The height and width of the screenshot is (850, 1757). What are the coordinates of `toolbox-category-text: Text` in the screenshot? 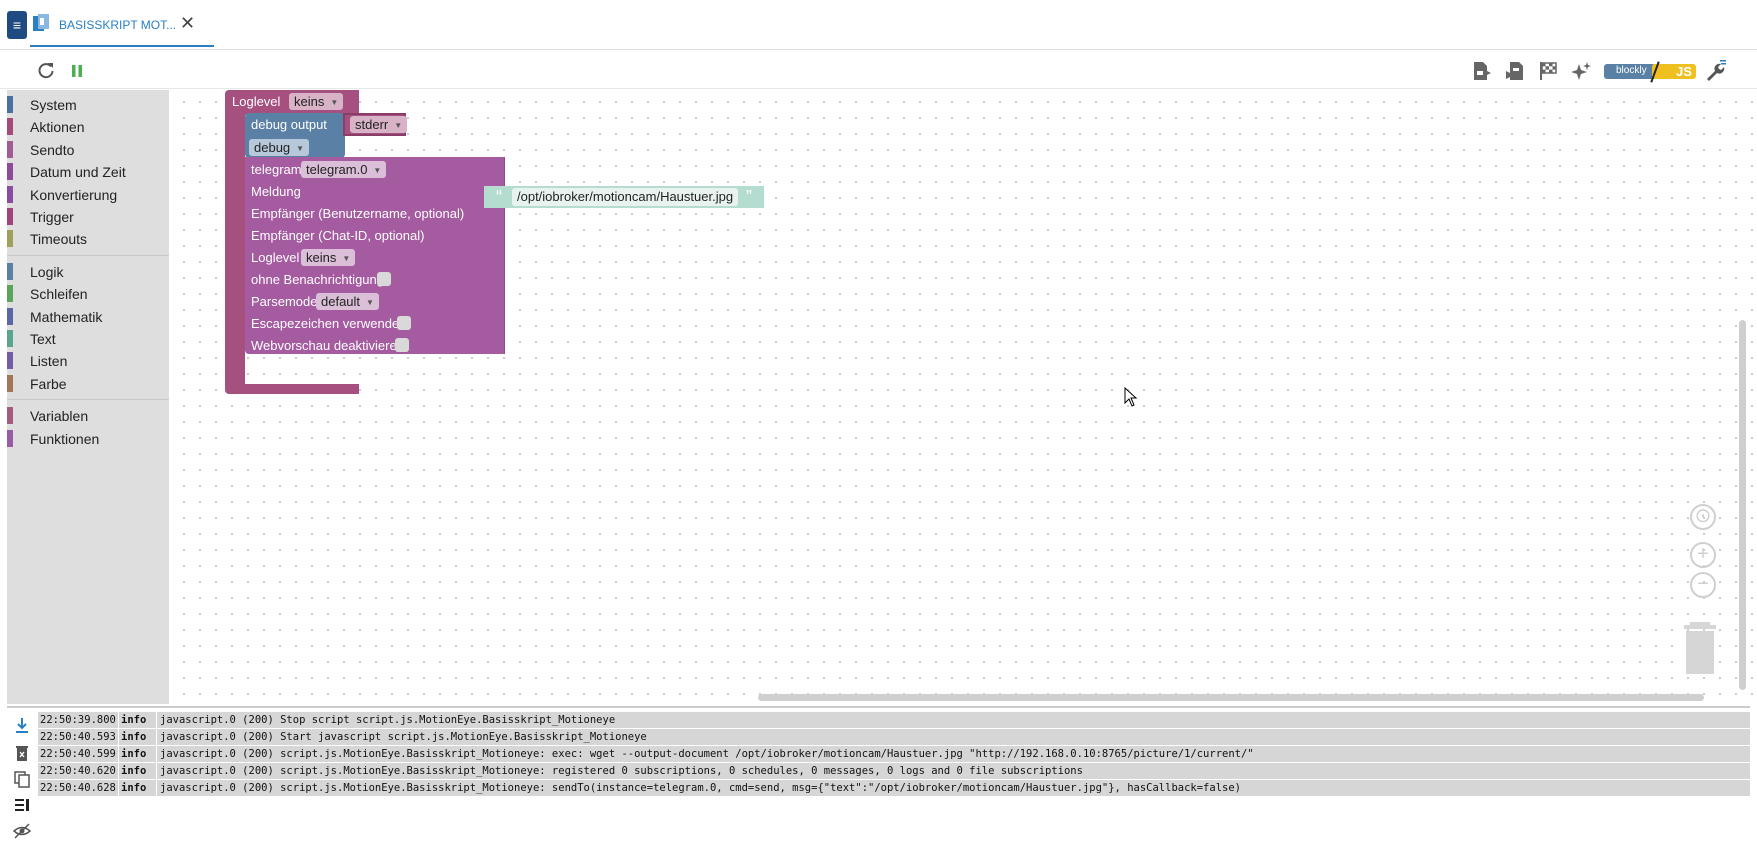 It's located at (88, 338).